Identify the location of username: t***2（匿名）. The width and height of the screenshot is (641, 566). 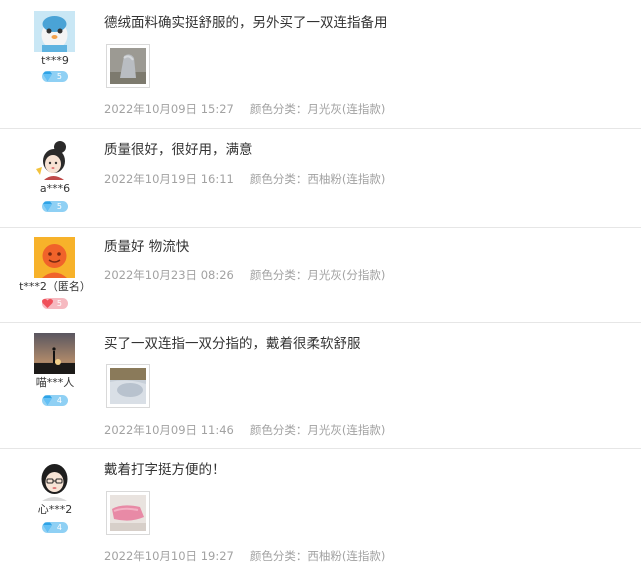
(55, 286).